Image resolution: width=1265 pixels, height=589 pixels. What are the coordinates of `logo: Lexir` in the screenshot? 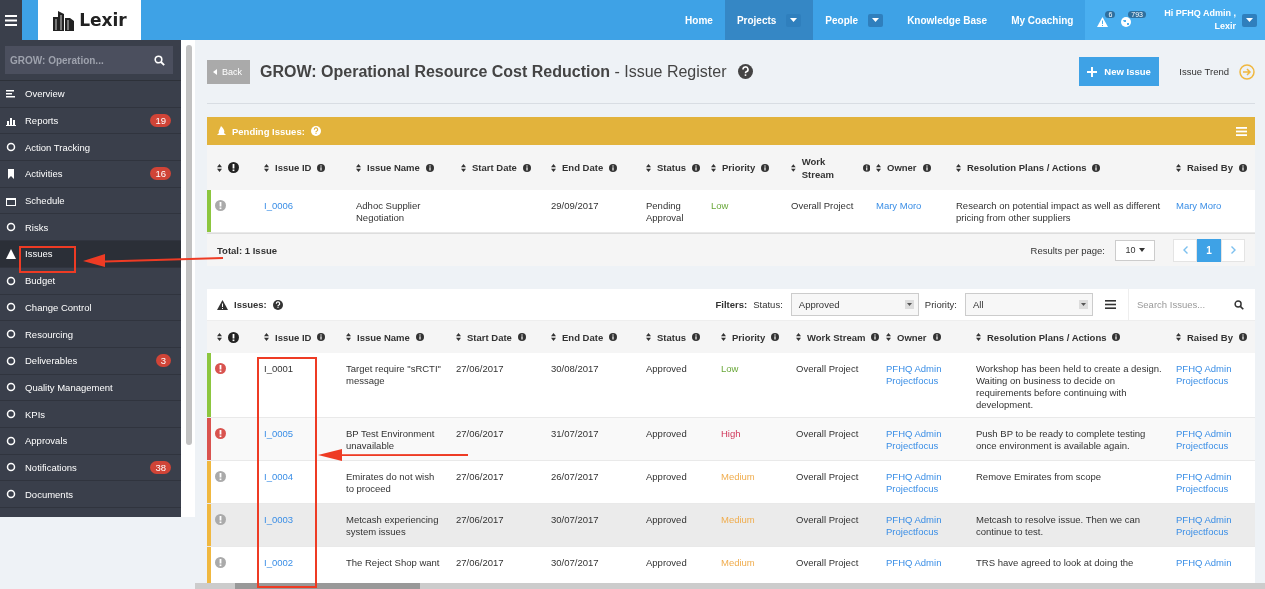 It's located at (89, 20).